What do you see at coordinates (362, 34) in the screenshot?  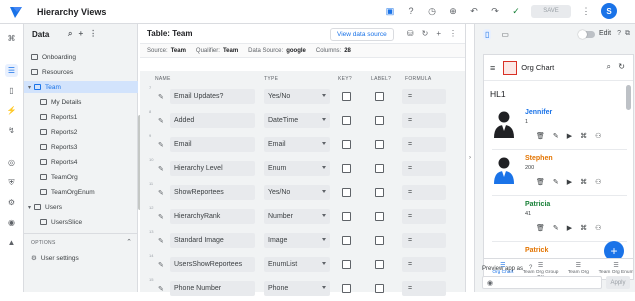 I see `view-data-source-button: View data source` at bounding box center [362, 34].